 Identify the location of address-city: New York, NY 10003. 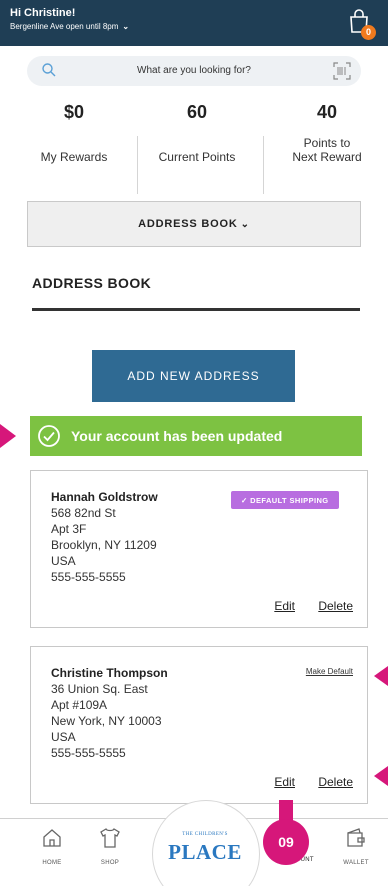
(106, 721).